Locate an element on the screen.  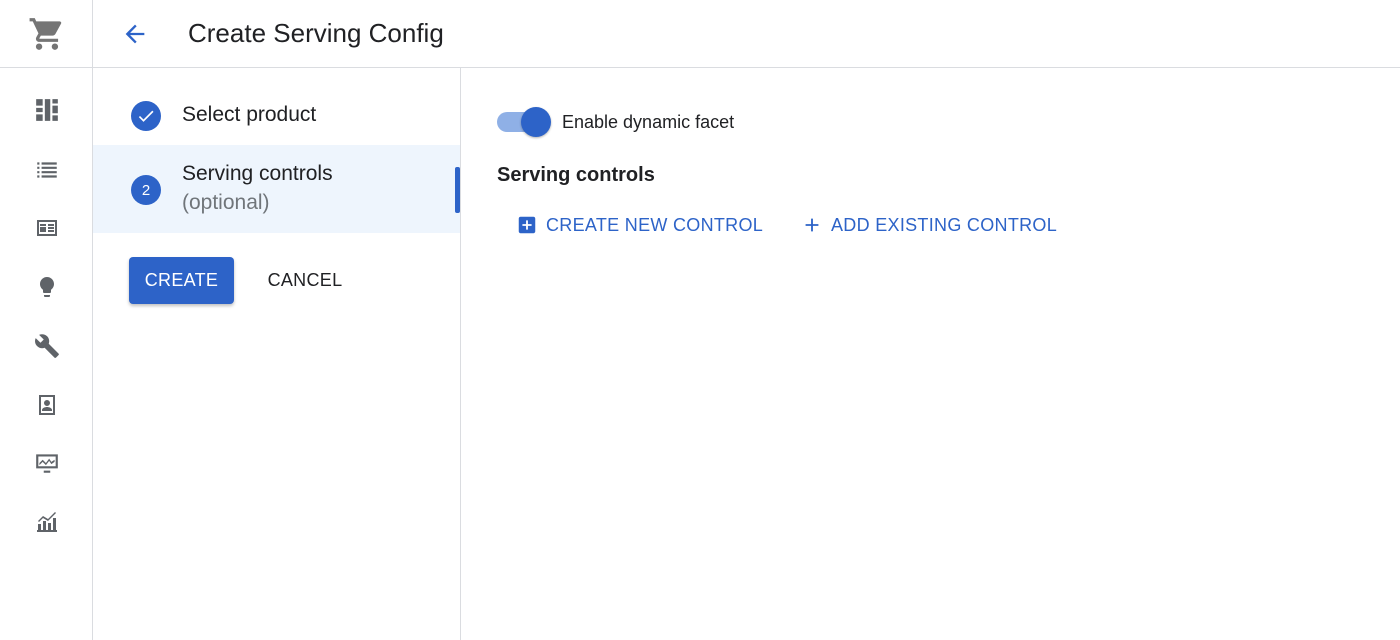
analytics-icon is located at coordinates (46, 522).